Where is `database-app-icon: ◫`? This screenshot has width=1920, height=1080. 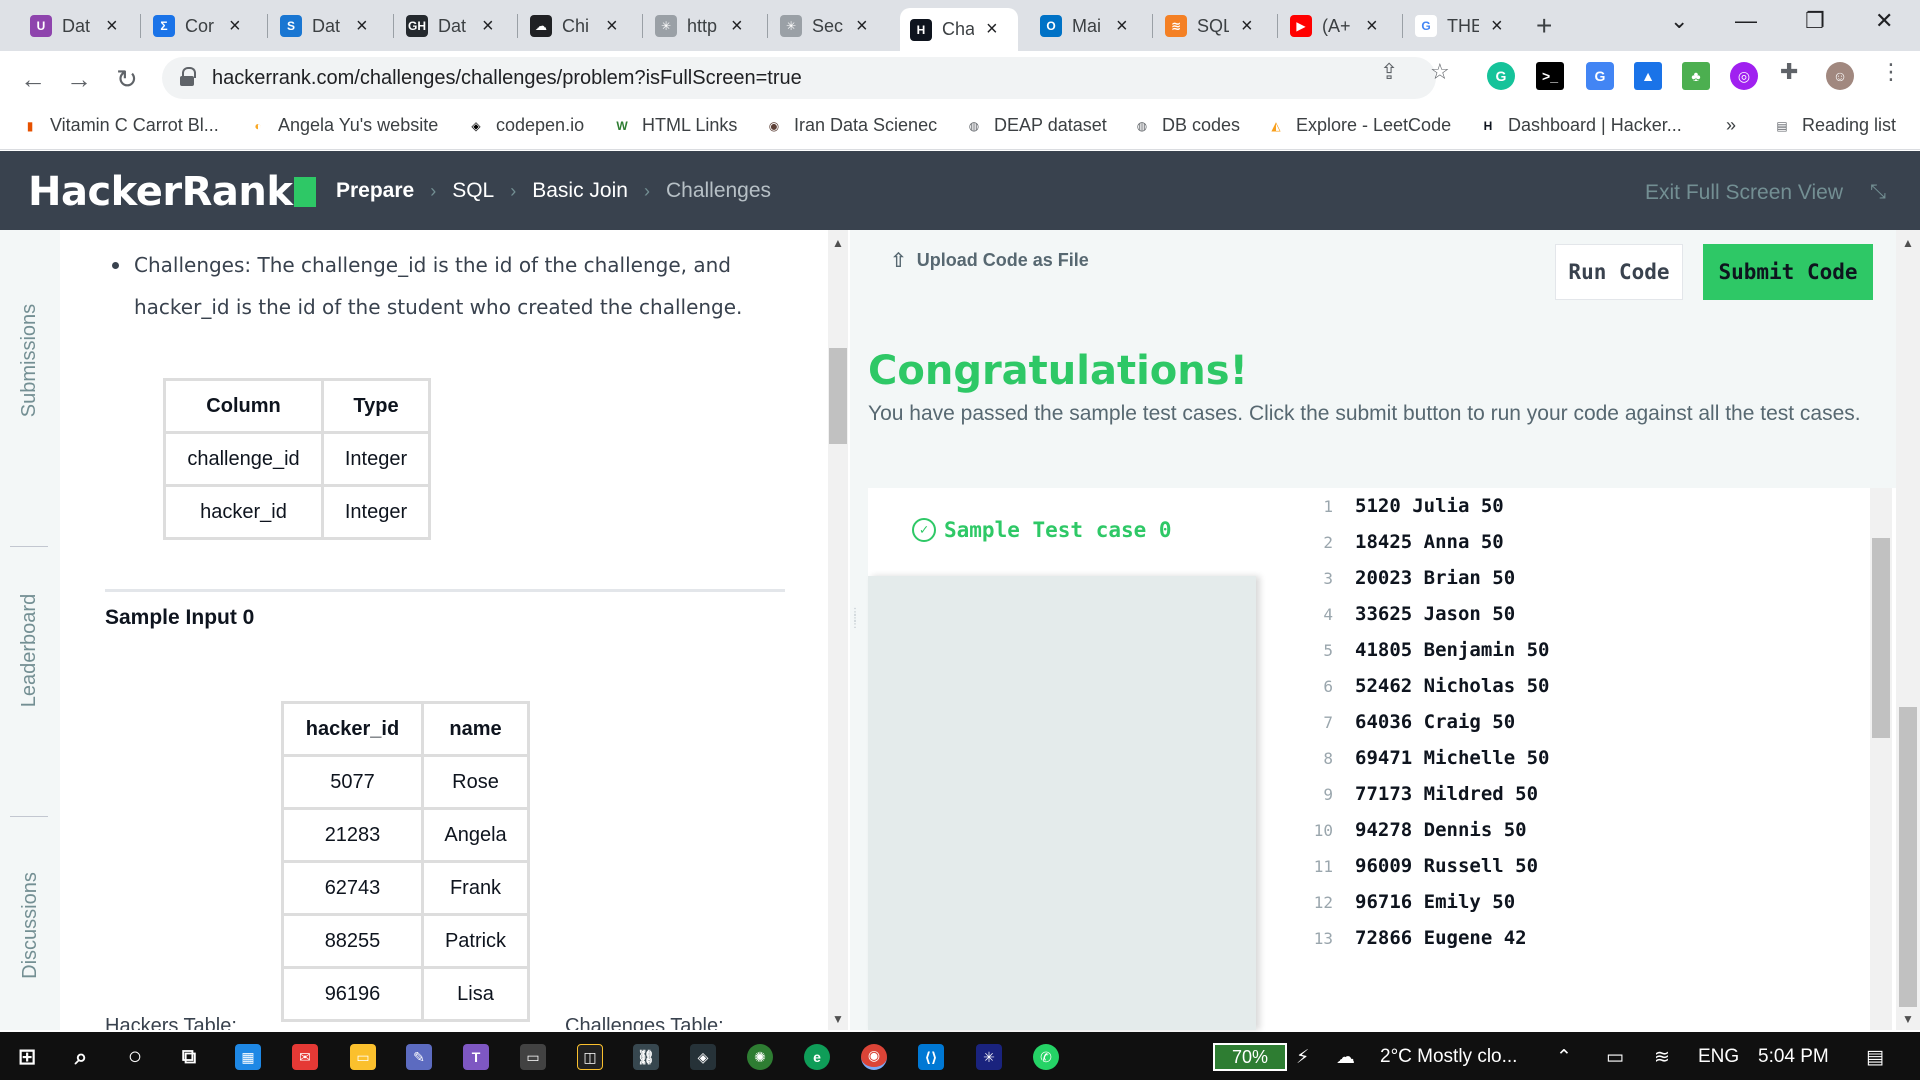 database-app-icon: ◫ is located at coordinates (590, 1057).